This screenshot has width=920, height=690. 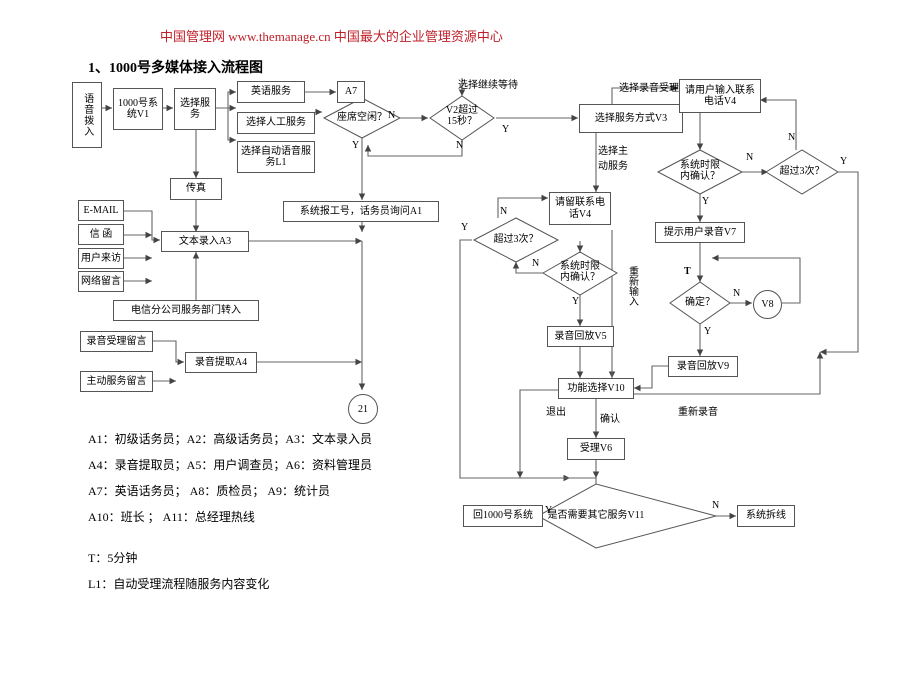 I want to click on node-func-select-v10: 功能选择V10, so click(x=596, y=388).